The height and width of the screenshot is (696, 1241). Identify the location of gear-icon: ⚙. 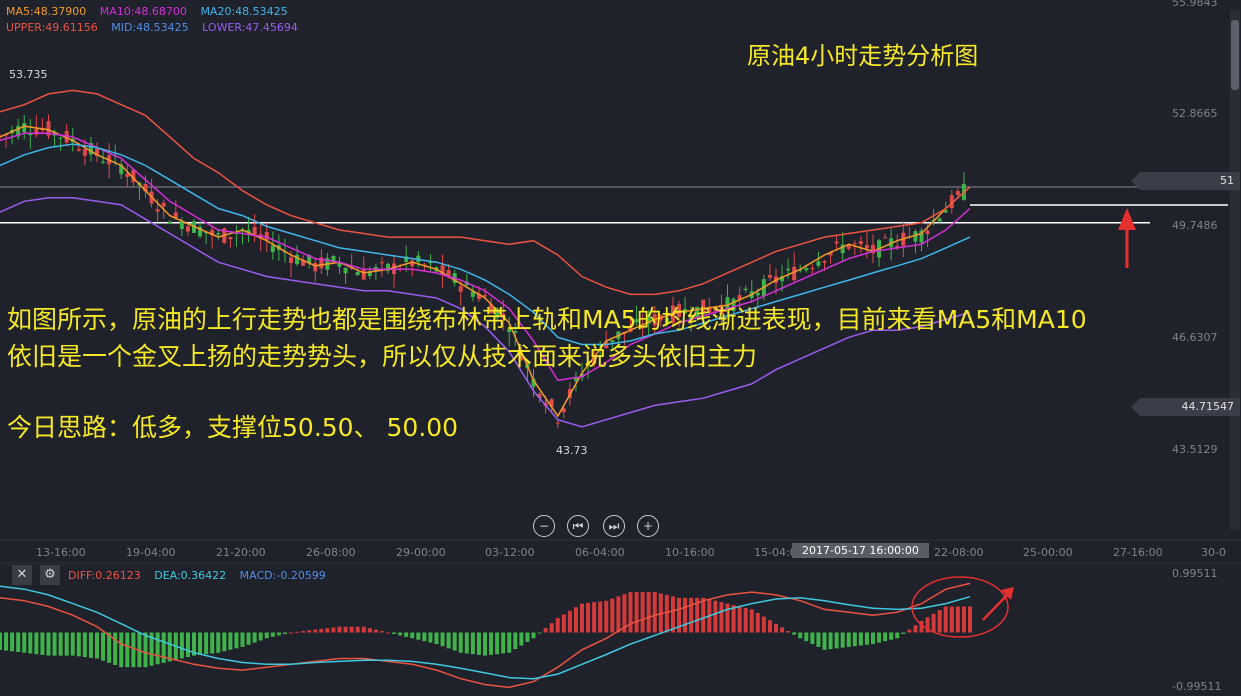
(50, 575).